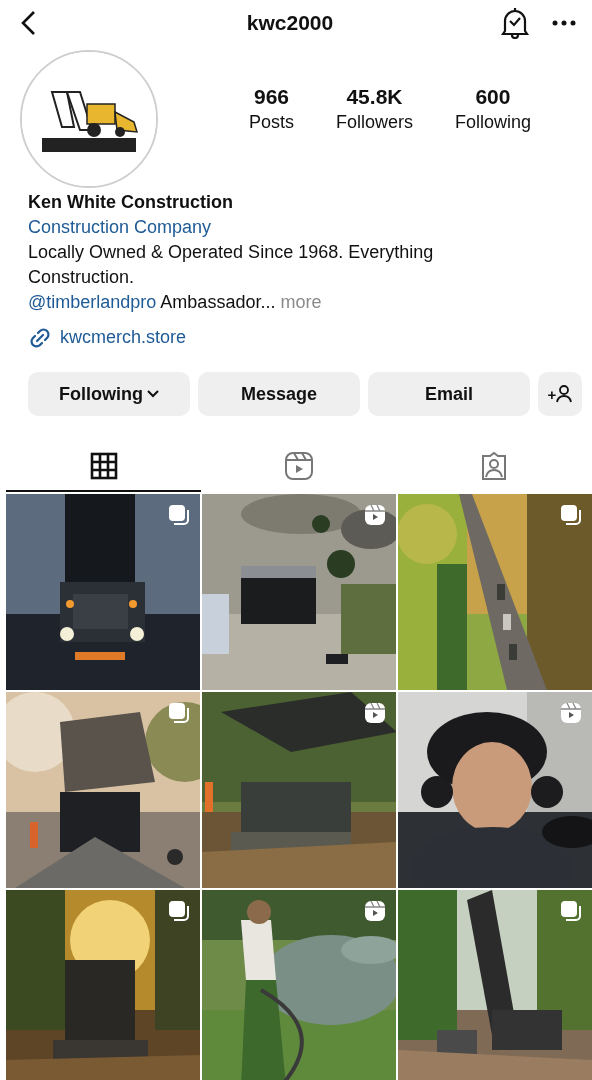  Describe the element at coordinates (374, 122) in the screenshot. I see `stat-label: Followers` at that location.